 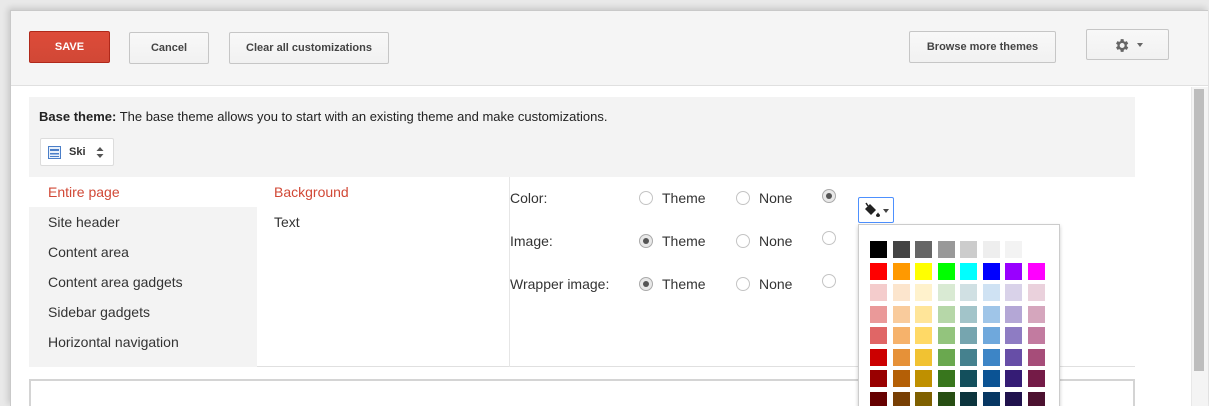 What do you see at coordinates (309, 48) in the screenshot?
I see `clear-customizations-button: Clear all customizations` at bounding box center [309, 48].